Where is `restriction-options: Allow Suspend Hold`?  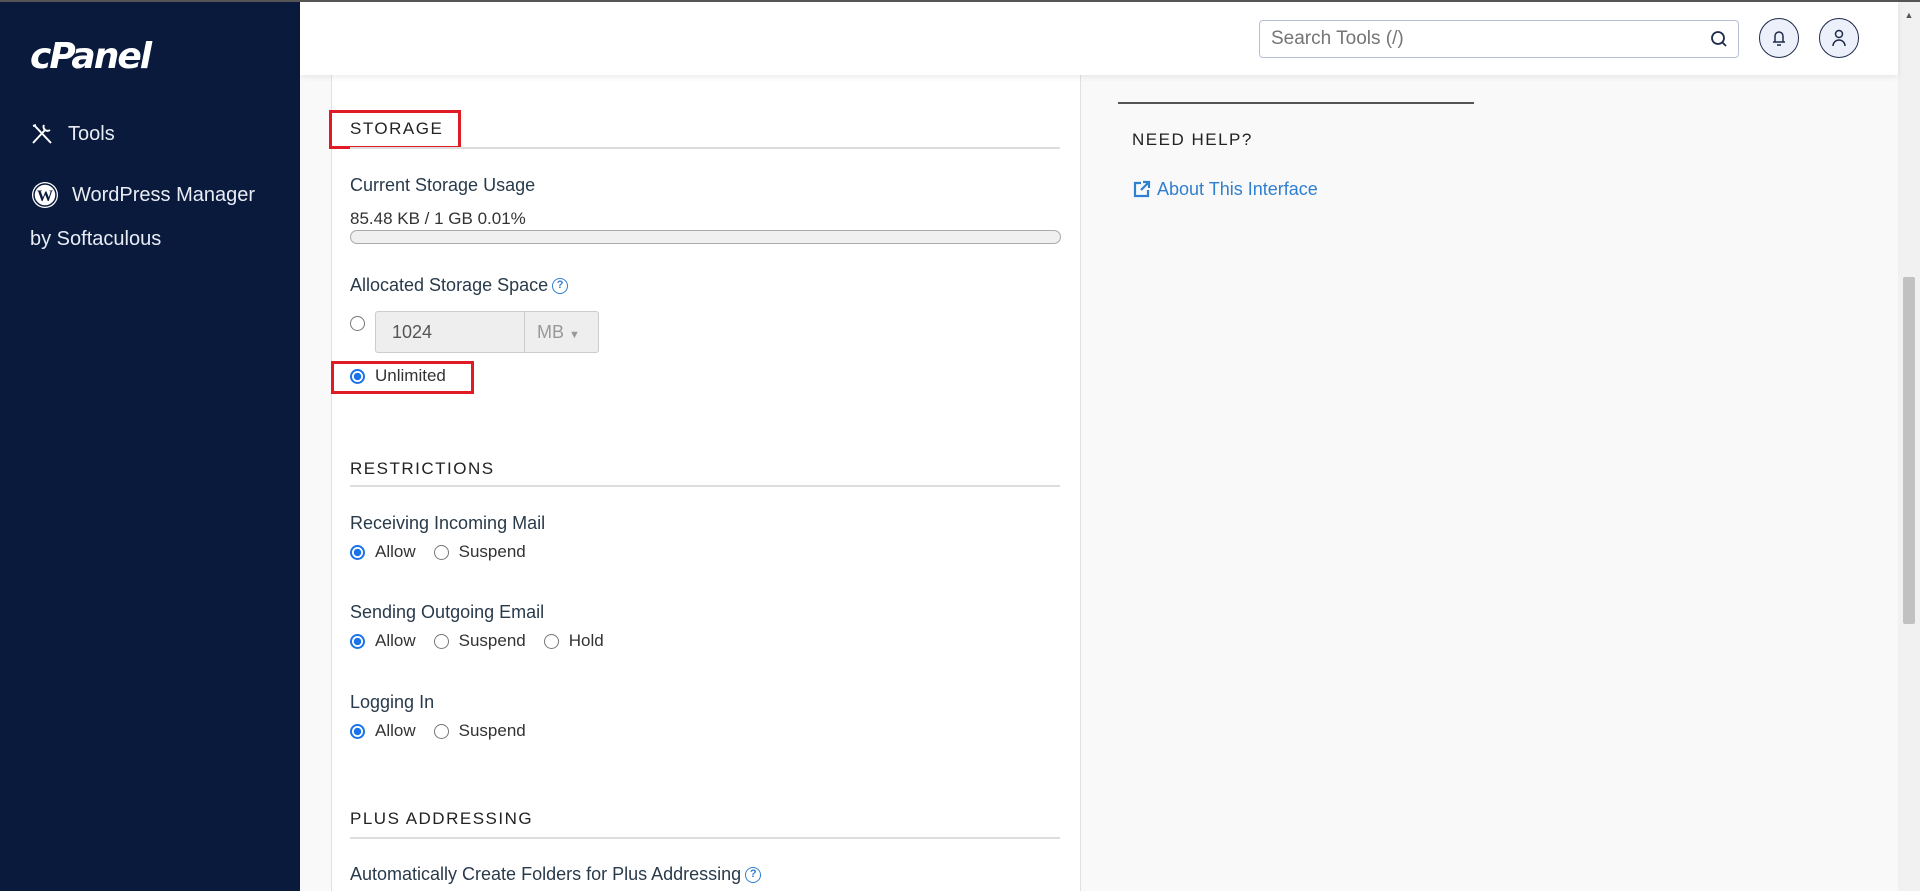 restriction-options: Allow Suspend Hold is located at coordinates (486, 641).